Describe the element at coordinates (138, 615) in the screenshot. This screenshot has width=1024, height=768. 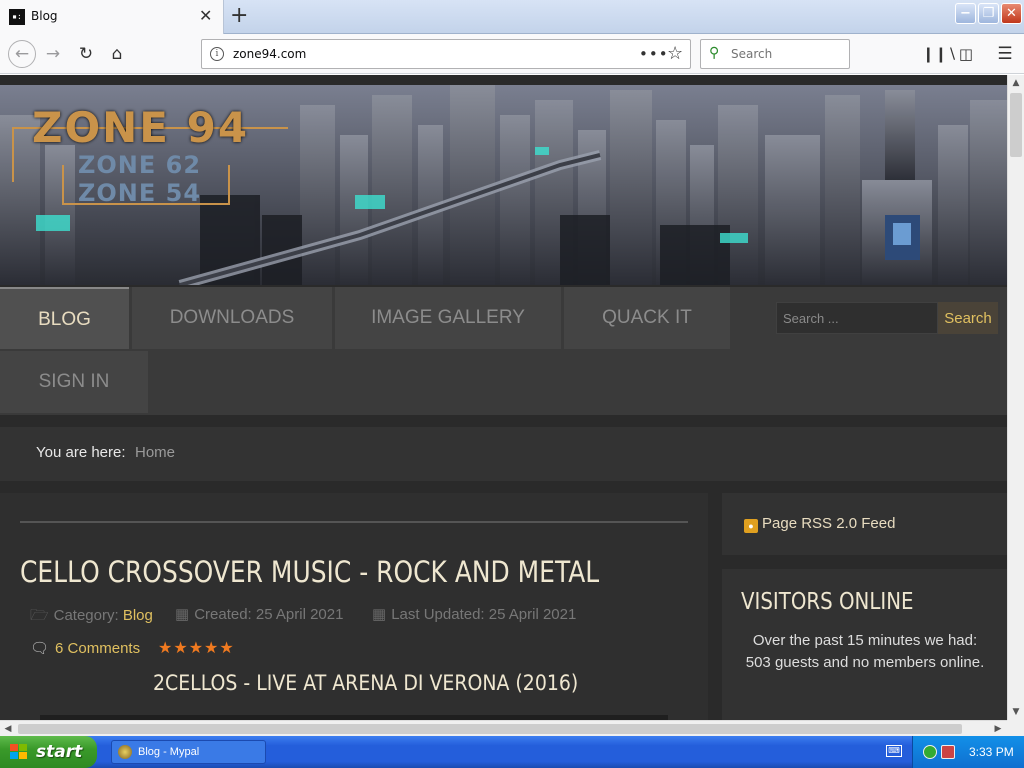
I see `category-link: Blog` at that location.